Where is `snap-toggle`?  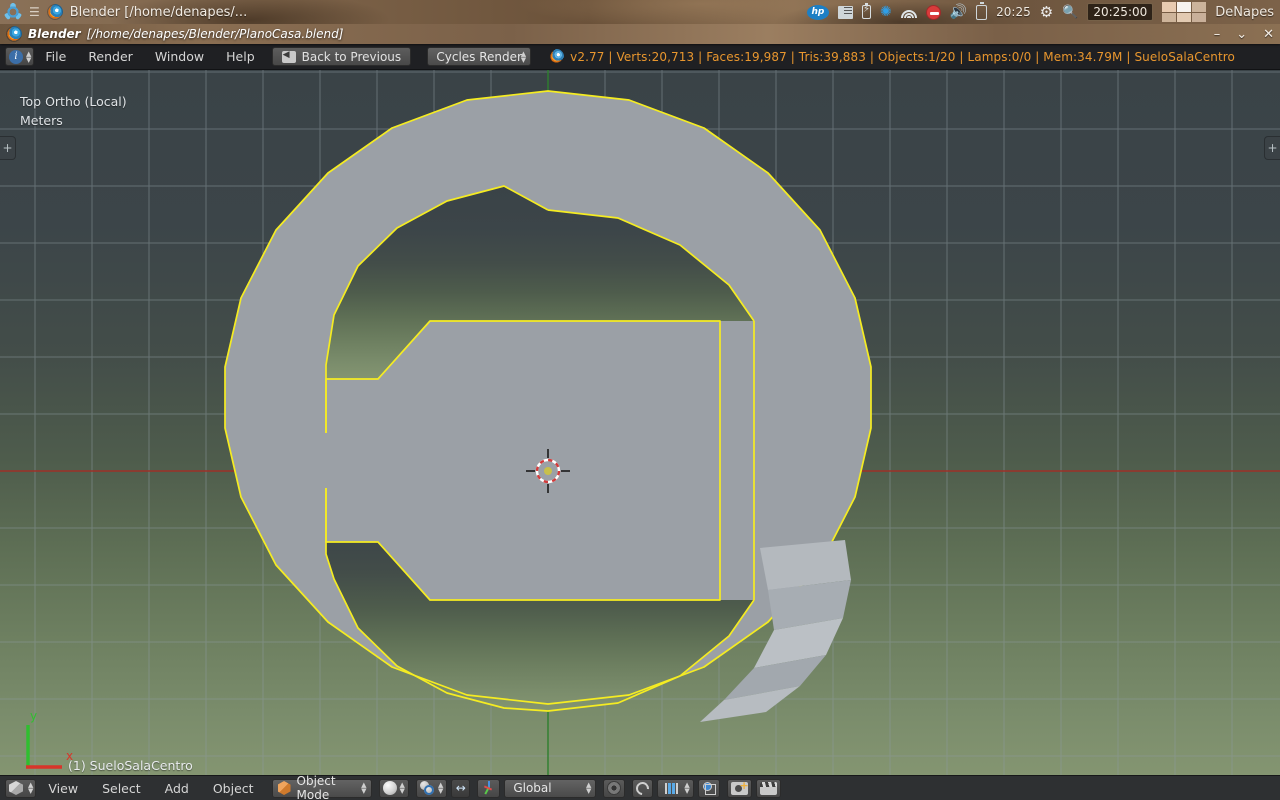
snap-toggle is located at coordinates (643, 788).